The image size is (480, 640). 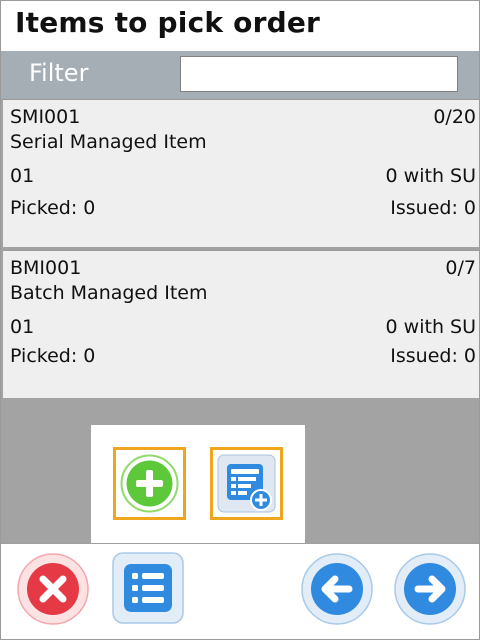 I want to click on close-icon, so click(x=53, y=589).